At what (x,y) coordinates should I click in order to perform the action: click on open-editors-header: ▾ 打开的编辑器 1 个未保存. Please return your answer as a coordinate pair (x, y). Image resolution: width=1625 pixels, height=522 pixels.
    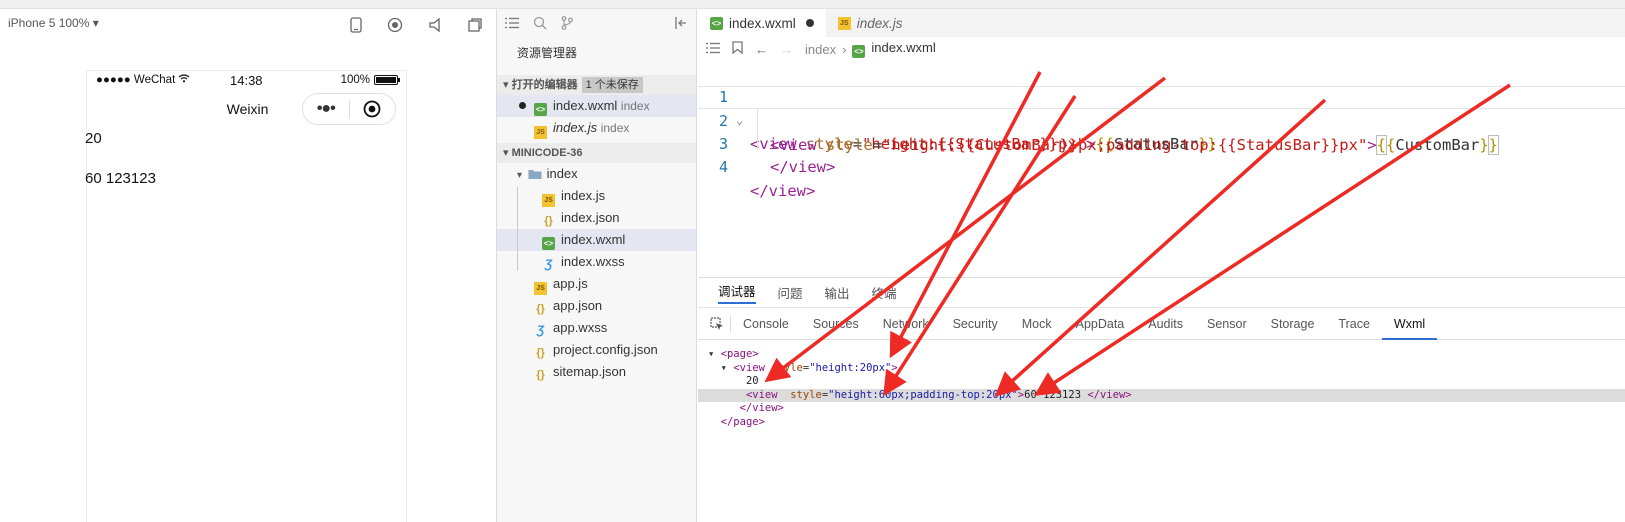
    Looking at the image, I should click on (596, 85).